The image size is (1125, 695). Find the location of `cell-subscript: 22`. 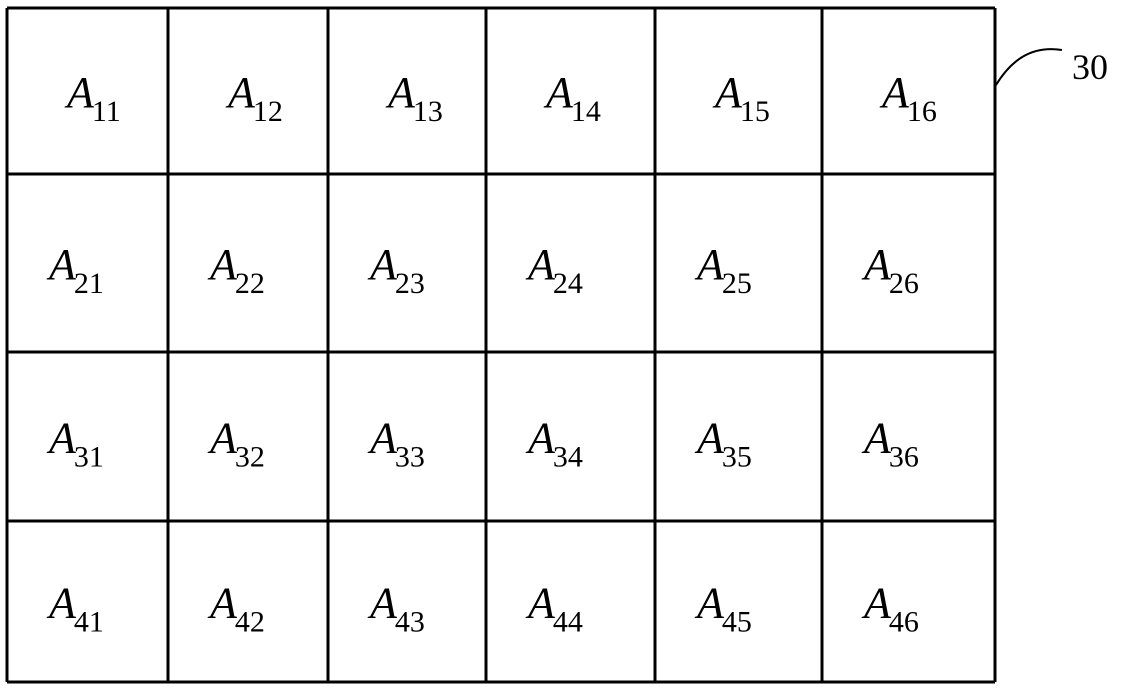

cell-subscript: 22 is located at coordinates (250, 283).